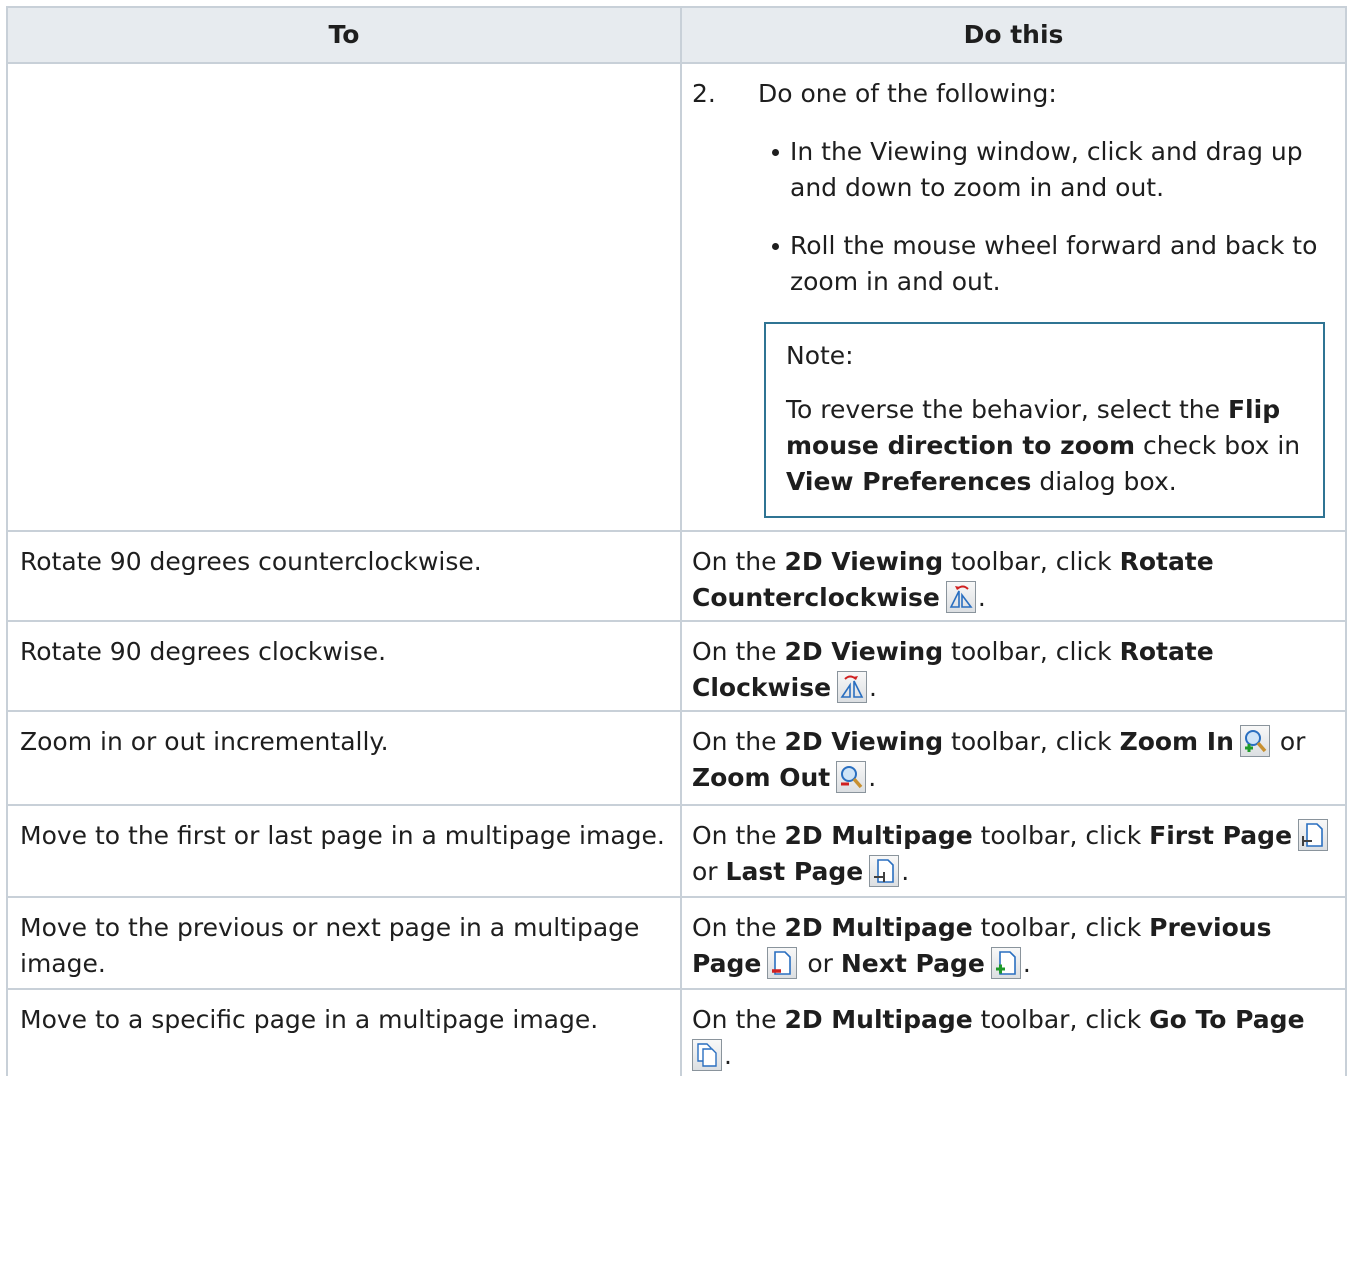 This screenshot has height=1261, width=1353. What do you see at coordinates (1221, 835) in the screenshot?
I see `command-name: First Page` at bounding box center [1221, 835].